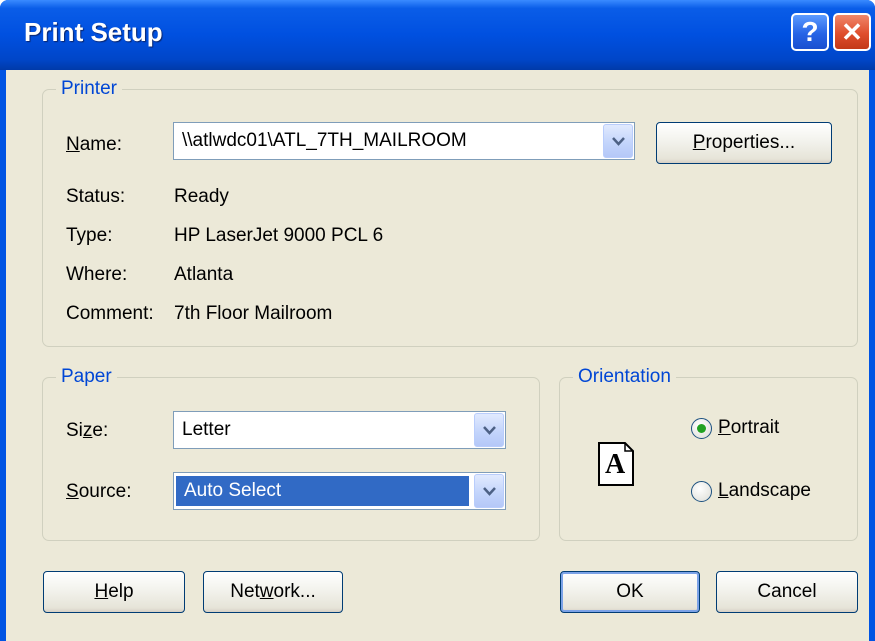 The width and height of the screenshot is (875, 641). I want to click on cancel-label: Cancel, so click(787, 591).